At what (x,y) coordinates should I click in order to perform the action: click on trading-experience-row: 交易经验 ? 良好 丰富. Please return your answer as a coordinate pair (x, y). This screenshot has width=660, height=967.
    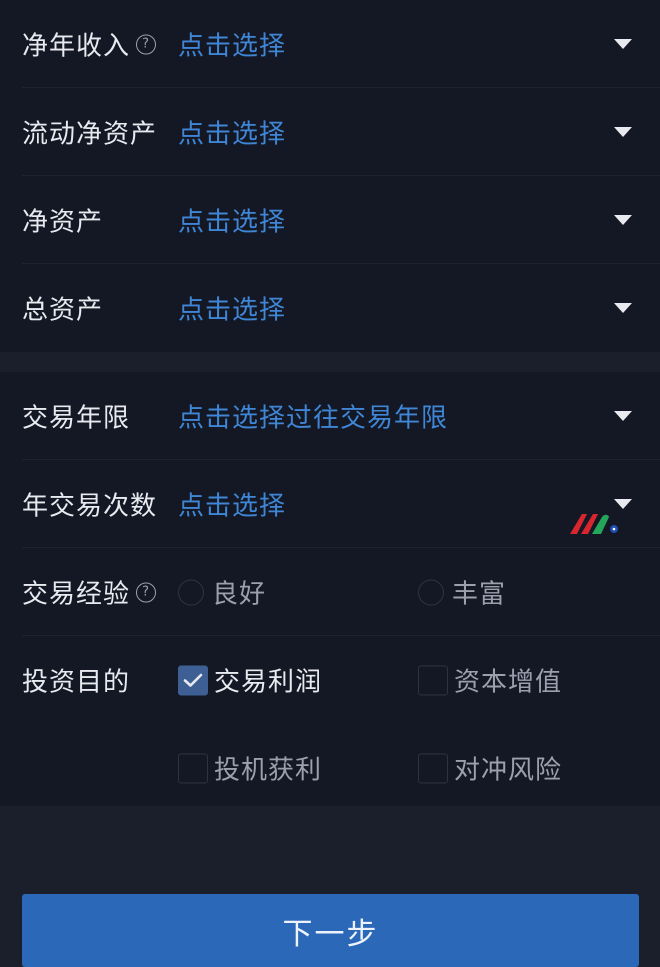
    Looking at the image, I should click on (330, 592).